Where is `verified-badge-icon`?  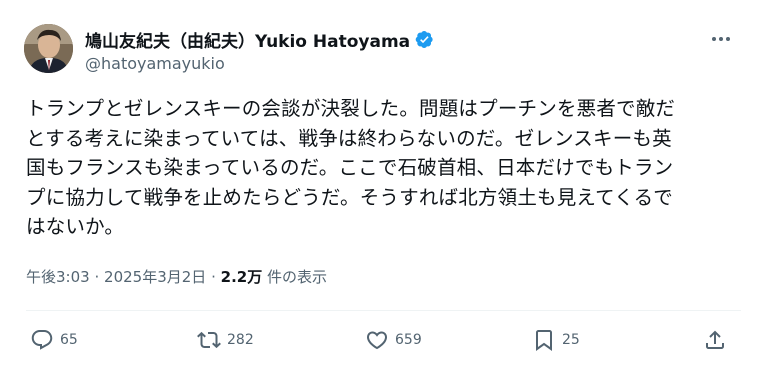
verified-badge-icon is located at coordinates (424, 39).